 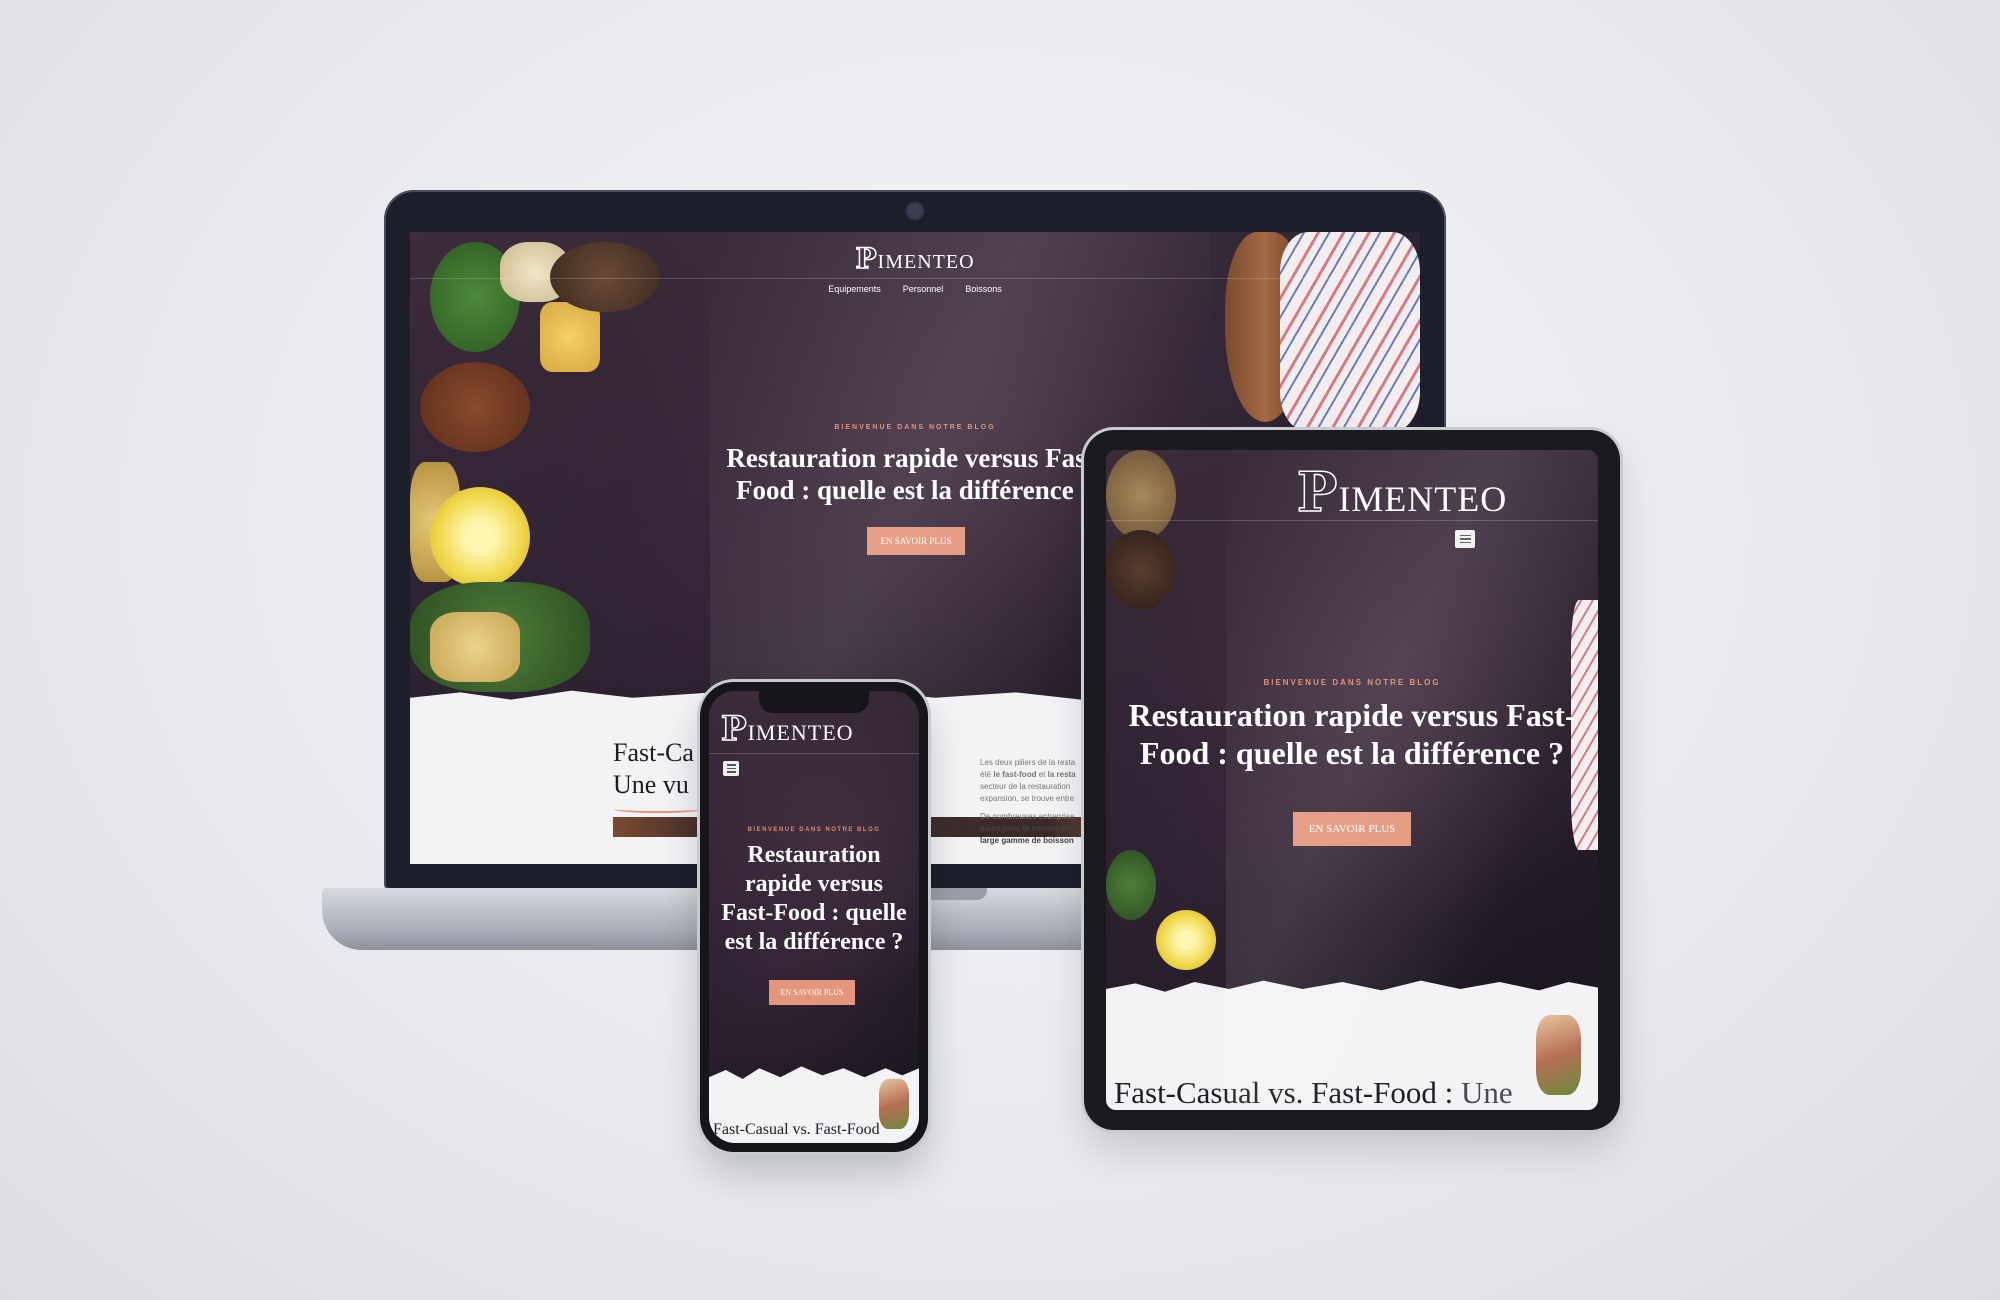 I want to click on cheese-image, so click(x=570, y=337).